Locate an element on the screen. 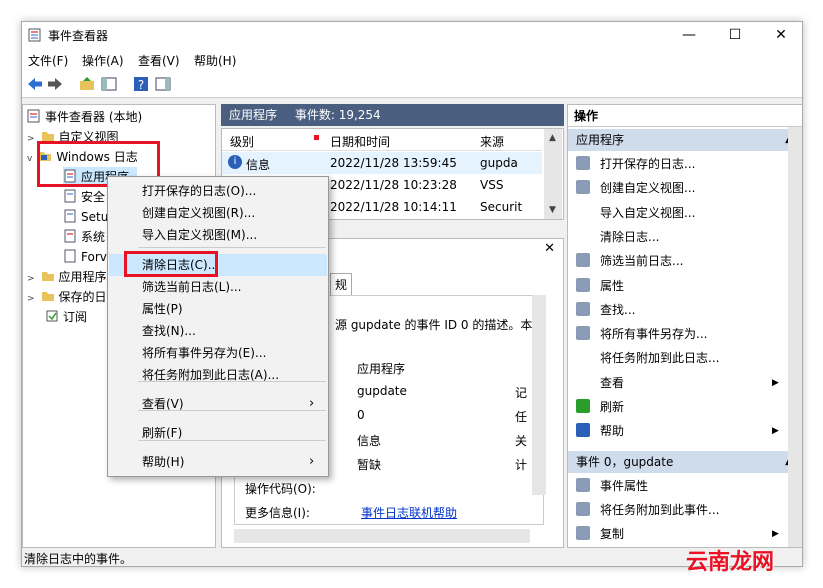 The image size is (823, 588). properties-icon is located at coordinates (583, 485).